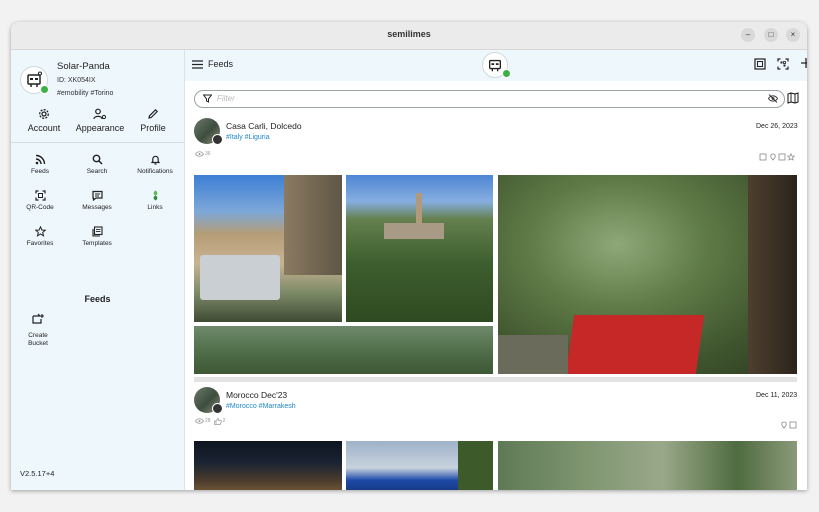  I want to click on app-version: V2.5.17+4, so click(37, 473).